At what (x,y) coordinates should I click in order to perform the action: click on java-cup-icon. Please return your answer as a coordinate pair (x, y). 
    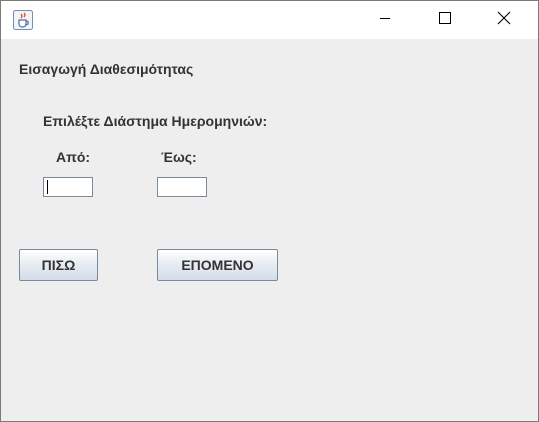
    Looking at the image, I should click on (23, 20).